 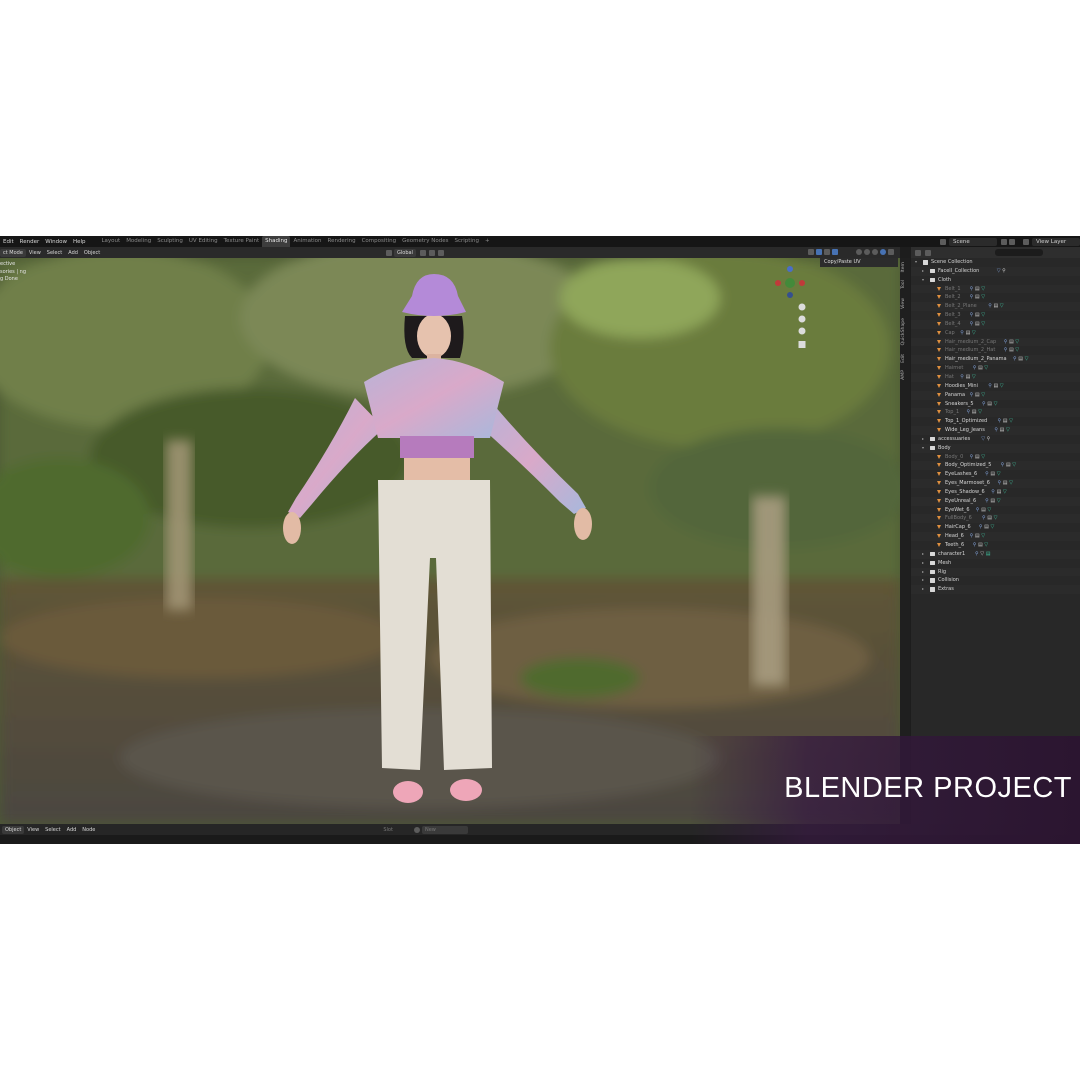 I want to click on outliner-row: HairCap_6 ⚲ ▤ ▽, so click(x=995, y=527).